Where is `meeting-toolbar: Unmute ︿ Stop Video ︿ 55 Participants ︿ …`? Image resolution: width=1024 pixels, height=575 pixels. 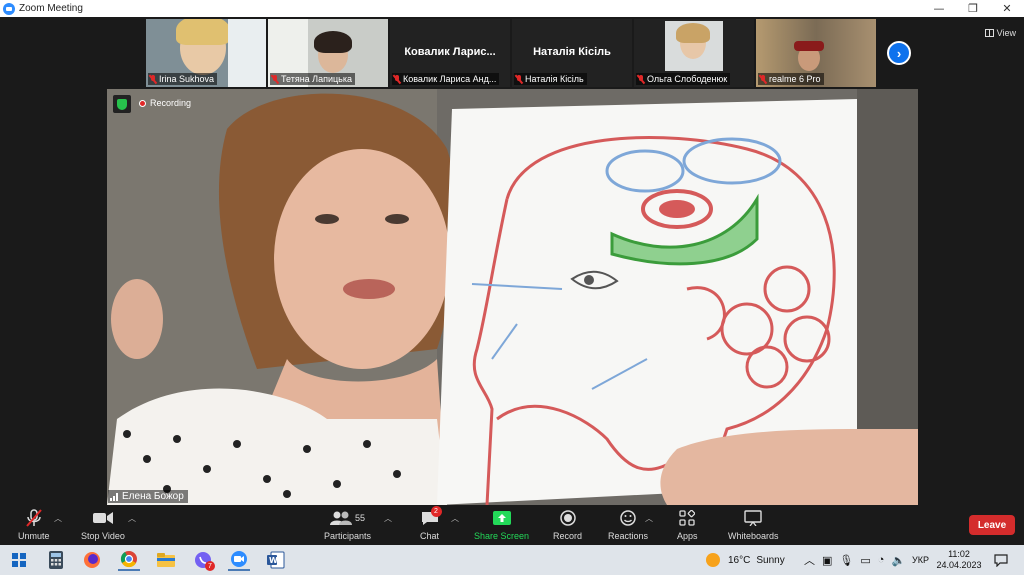
meeting-toolbar: Unmute ︿ Stop Video ︿ 55 Participants ︿ … is located at coordinates (512, 525).